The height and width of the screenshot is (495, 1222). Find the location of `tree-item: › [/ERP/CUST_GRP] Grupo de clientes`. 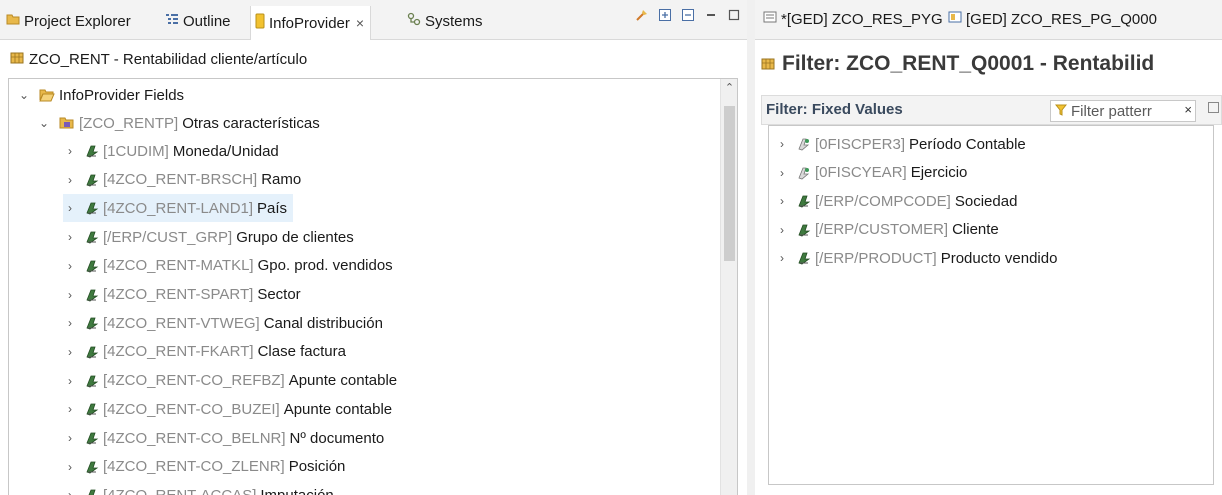

tree-item: › [/ERP/CUST_GRP] Grupo de clientes is located at coordinates (208, 237).